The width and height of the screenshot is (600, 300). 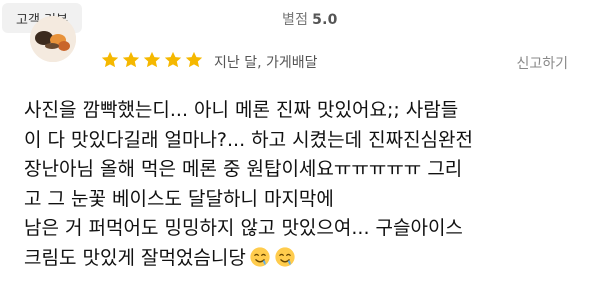 What do you see at coordinates (179, 198) in the screenshot?
I see `review-text-line: 고 그 눈꽃 베이스도 달달하니 마지막에` at bounding box center [179, 198].